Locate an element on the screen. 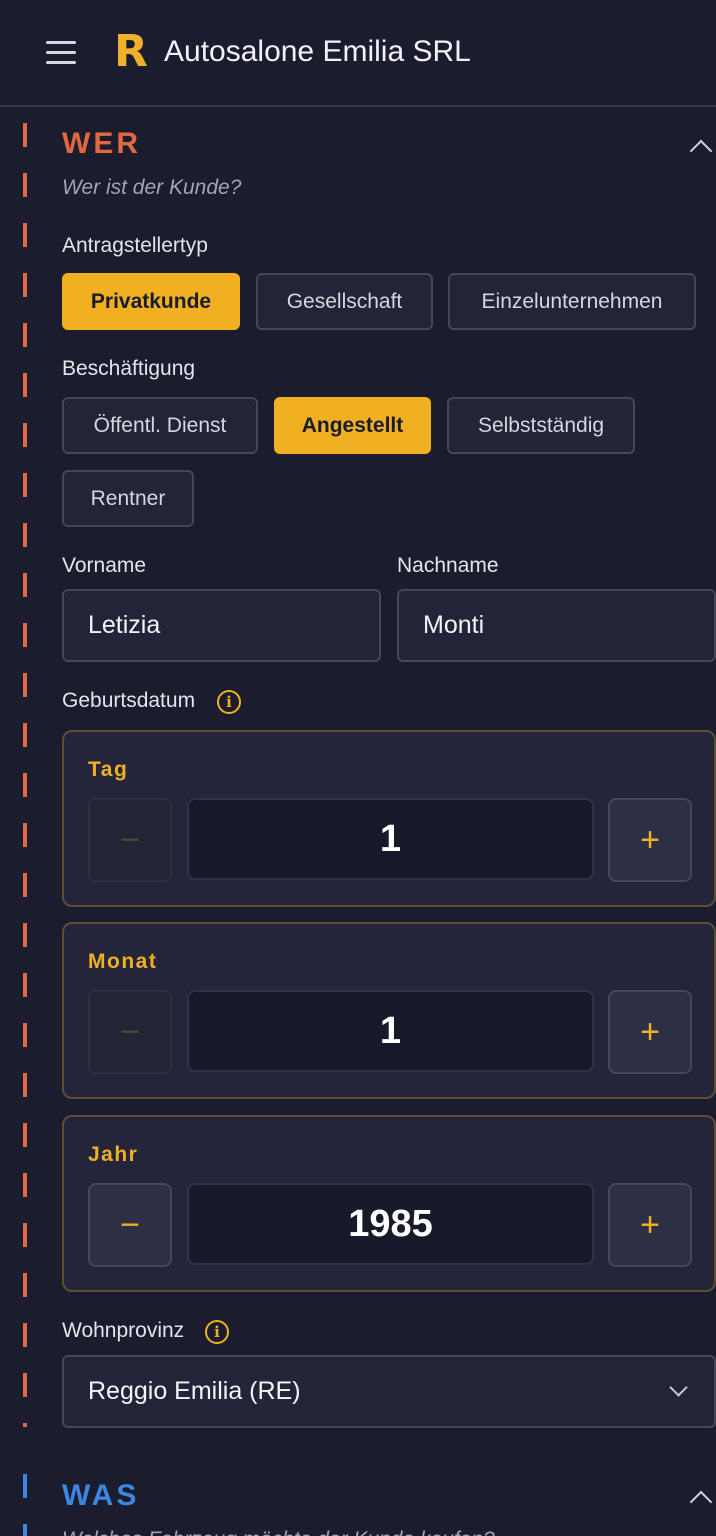 This screenshot has height=1536, width=716. year-increment-button: + is located at coordinates (650, 1225).